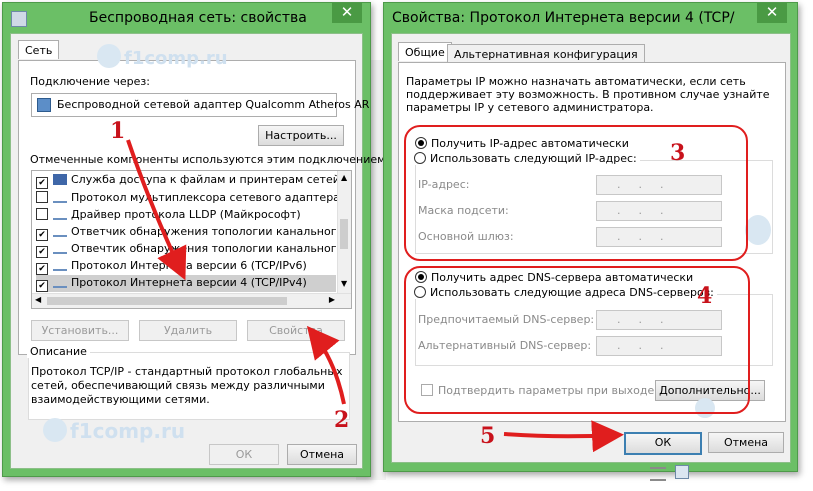 The image size is (813, 491). I want to click on watermark-right-top, so click(759, 230).